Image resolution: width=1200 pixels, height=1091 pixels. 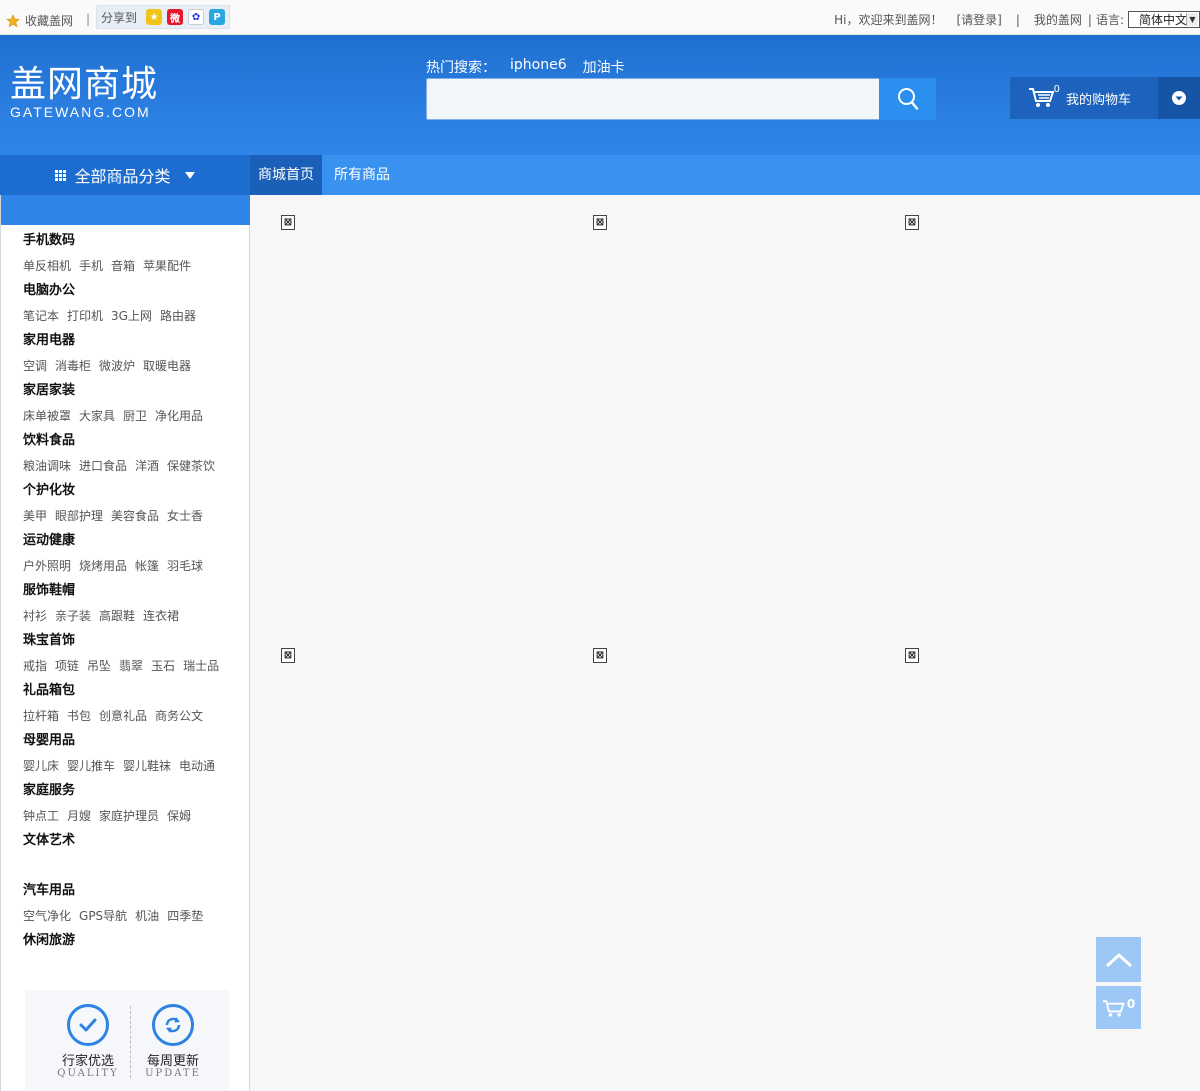 What do you see at coordinates (135, 416) in the screenshot?
I see `category-subitem-link: 厨卫` at bounding box center [135, 416].